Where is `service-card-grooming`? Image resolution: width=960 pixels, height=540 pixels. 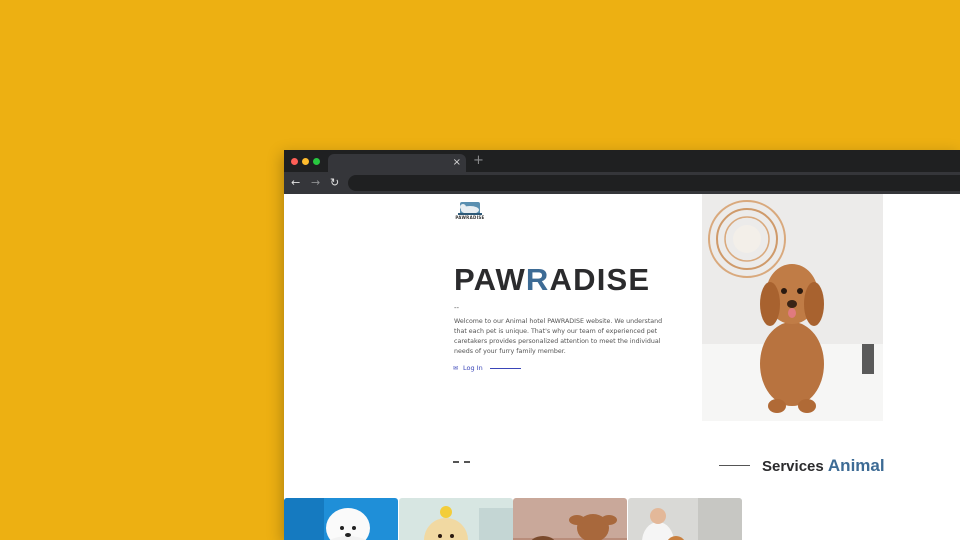
service-card-grooming is located at coordinates (341, 519).